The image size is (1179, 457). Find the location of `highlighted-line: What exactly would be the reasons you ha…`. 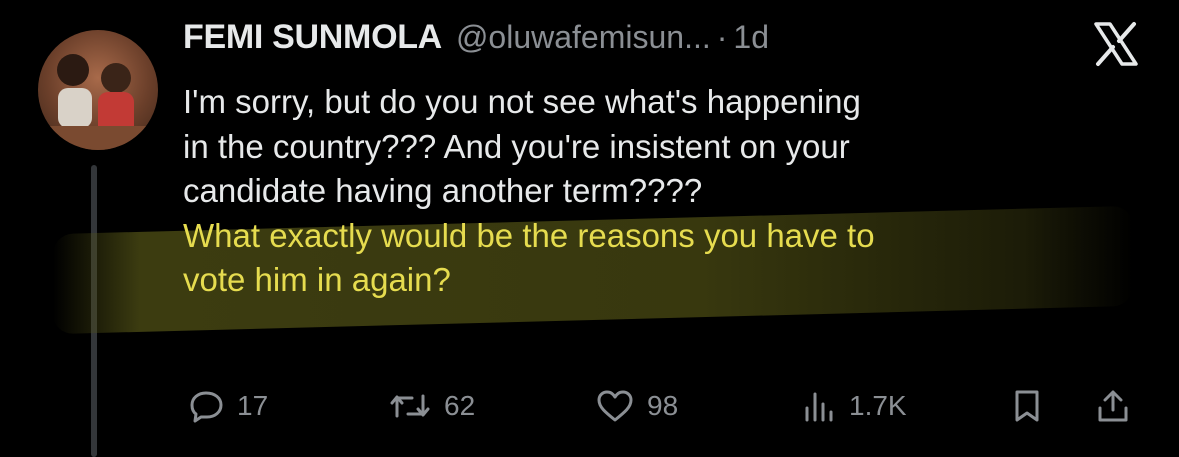

highlighted-line: What exactly would be the reasons you ha… is located at coordinates (529, 235).